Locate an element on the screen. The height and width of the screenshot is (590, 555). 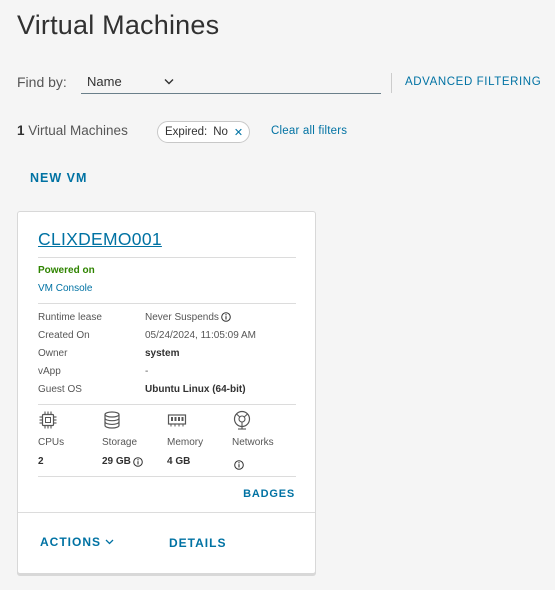
cpus-label: CPUs is located at coordinates (51, 442).